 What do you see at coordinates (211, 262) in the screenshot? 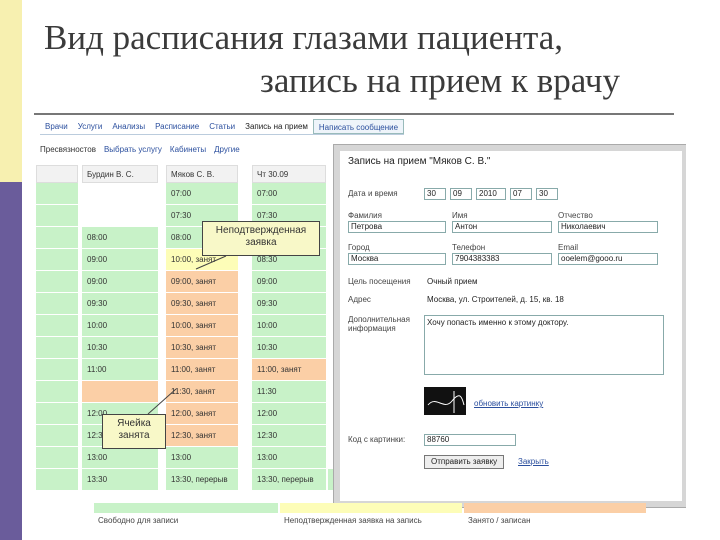
I see `callout-pointer-unconfirmed` at bounding box center [211, 262].